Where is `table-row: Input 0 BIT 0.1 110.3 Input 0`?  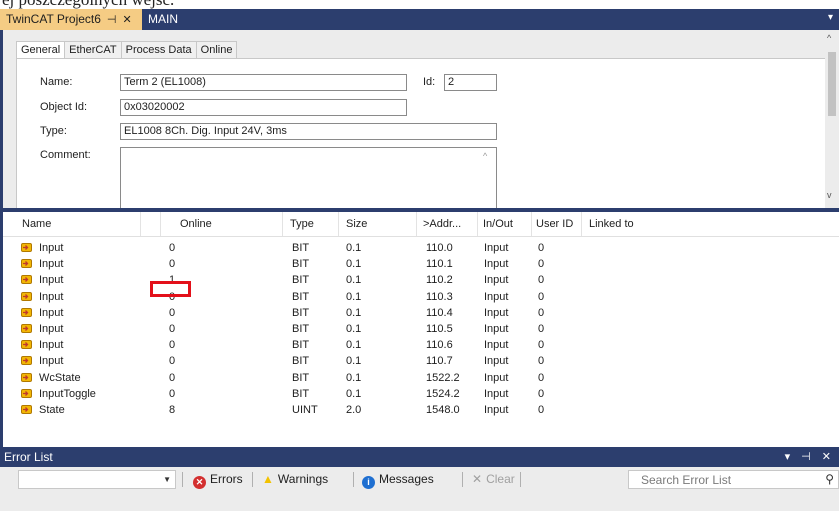 table-row: Input 0 BIT 0.1 110.3 Input 0 is located at coordinates (421, 297).